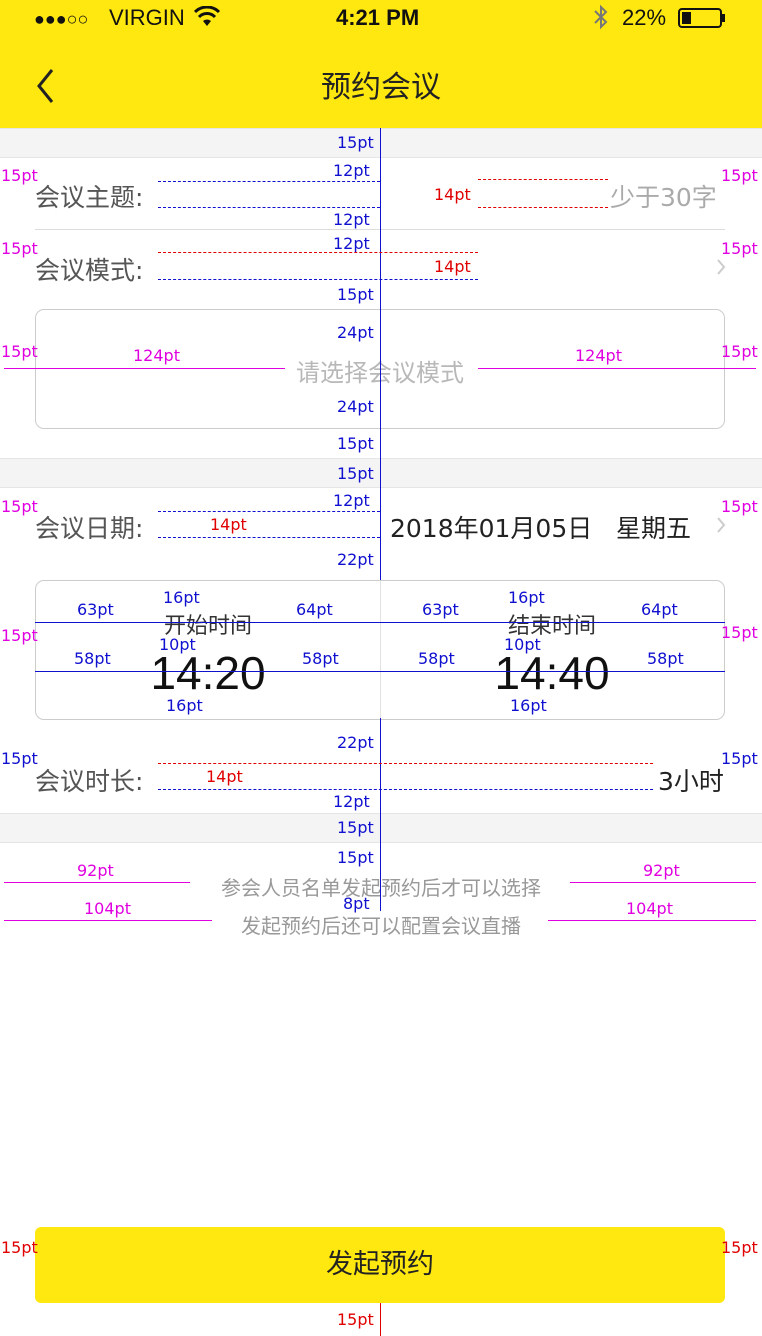  Describe the element at coordinates (702, 20) in the screenshot. I see `battery-icon` at that location.